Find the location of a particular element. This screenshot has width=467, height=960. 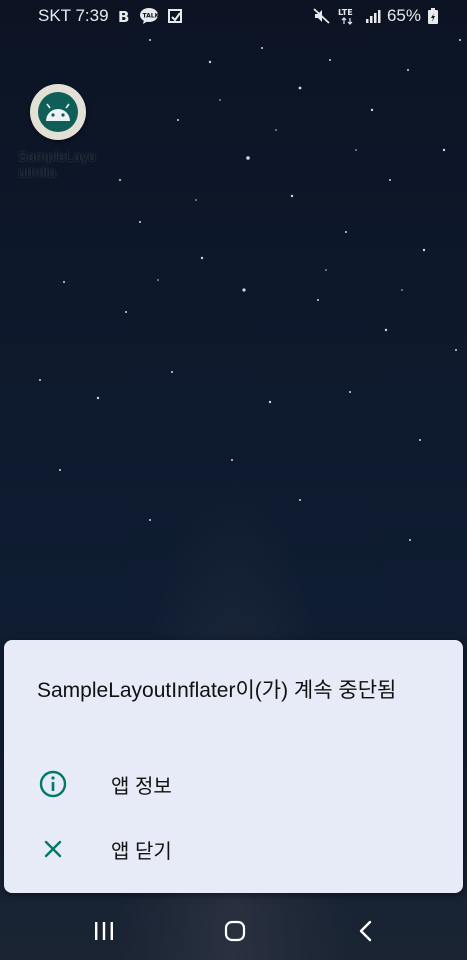

recents-icon is located at coordinates (104, 931).